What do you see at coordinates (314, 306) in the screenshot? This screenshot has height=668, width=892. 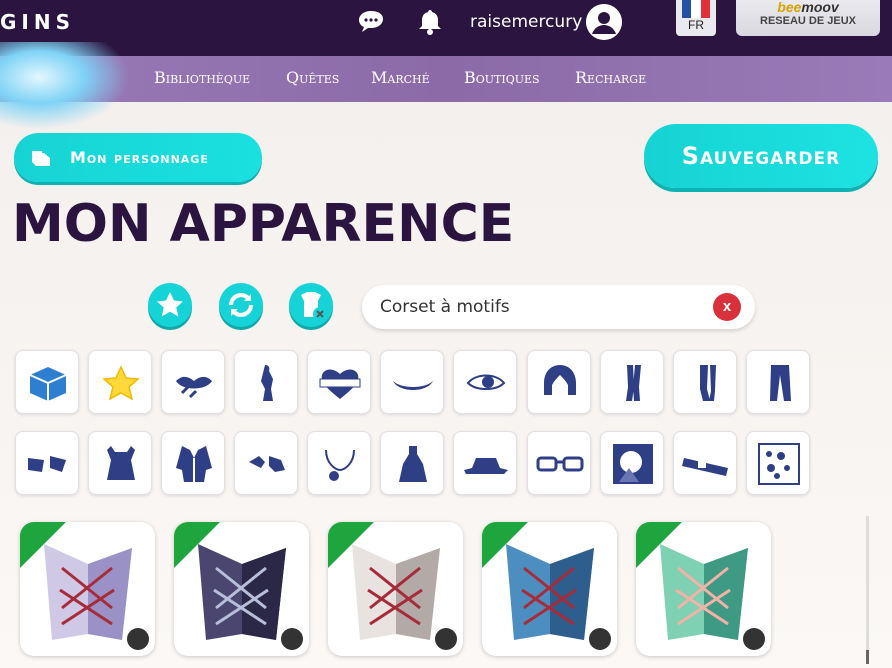 I see `remove-clothes-icon` at bounding box center [314, 306].